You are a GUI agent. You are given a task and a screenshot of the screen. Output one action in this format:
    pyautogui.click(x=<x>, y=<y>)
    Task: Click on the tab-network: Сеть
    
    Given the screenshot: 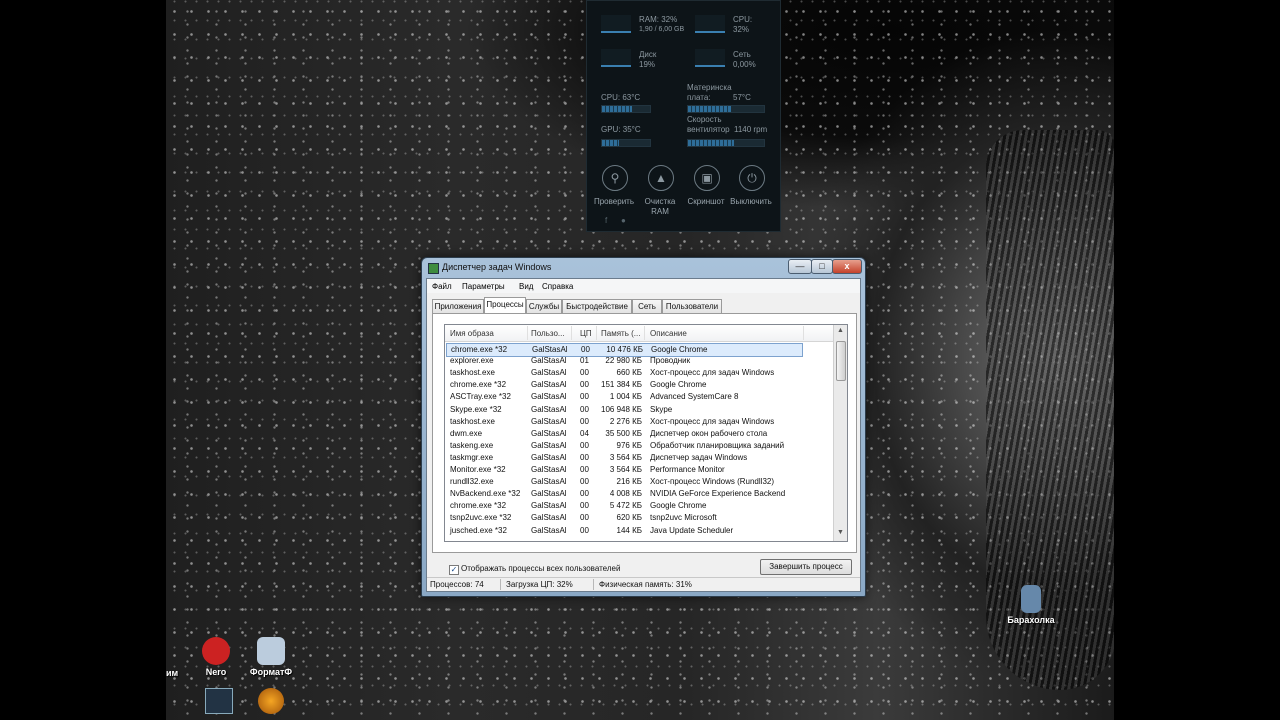 What is the action you would take?
    pyautogui.click(x=647, y=306)
    